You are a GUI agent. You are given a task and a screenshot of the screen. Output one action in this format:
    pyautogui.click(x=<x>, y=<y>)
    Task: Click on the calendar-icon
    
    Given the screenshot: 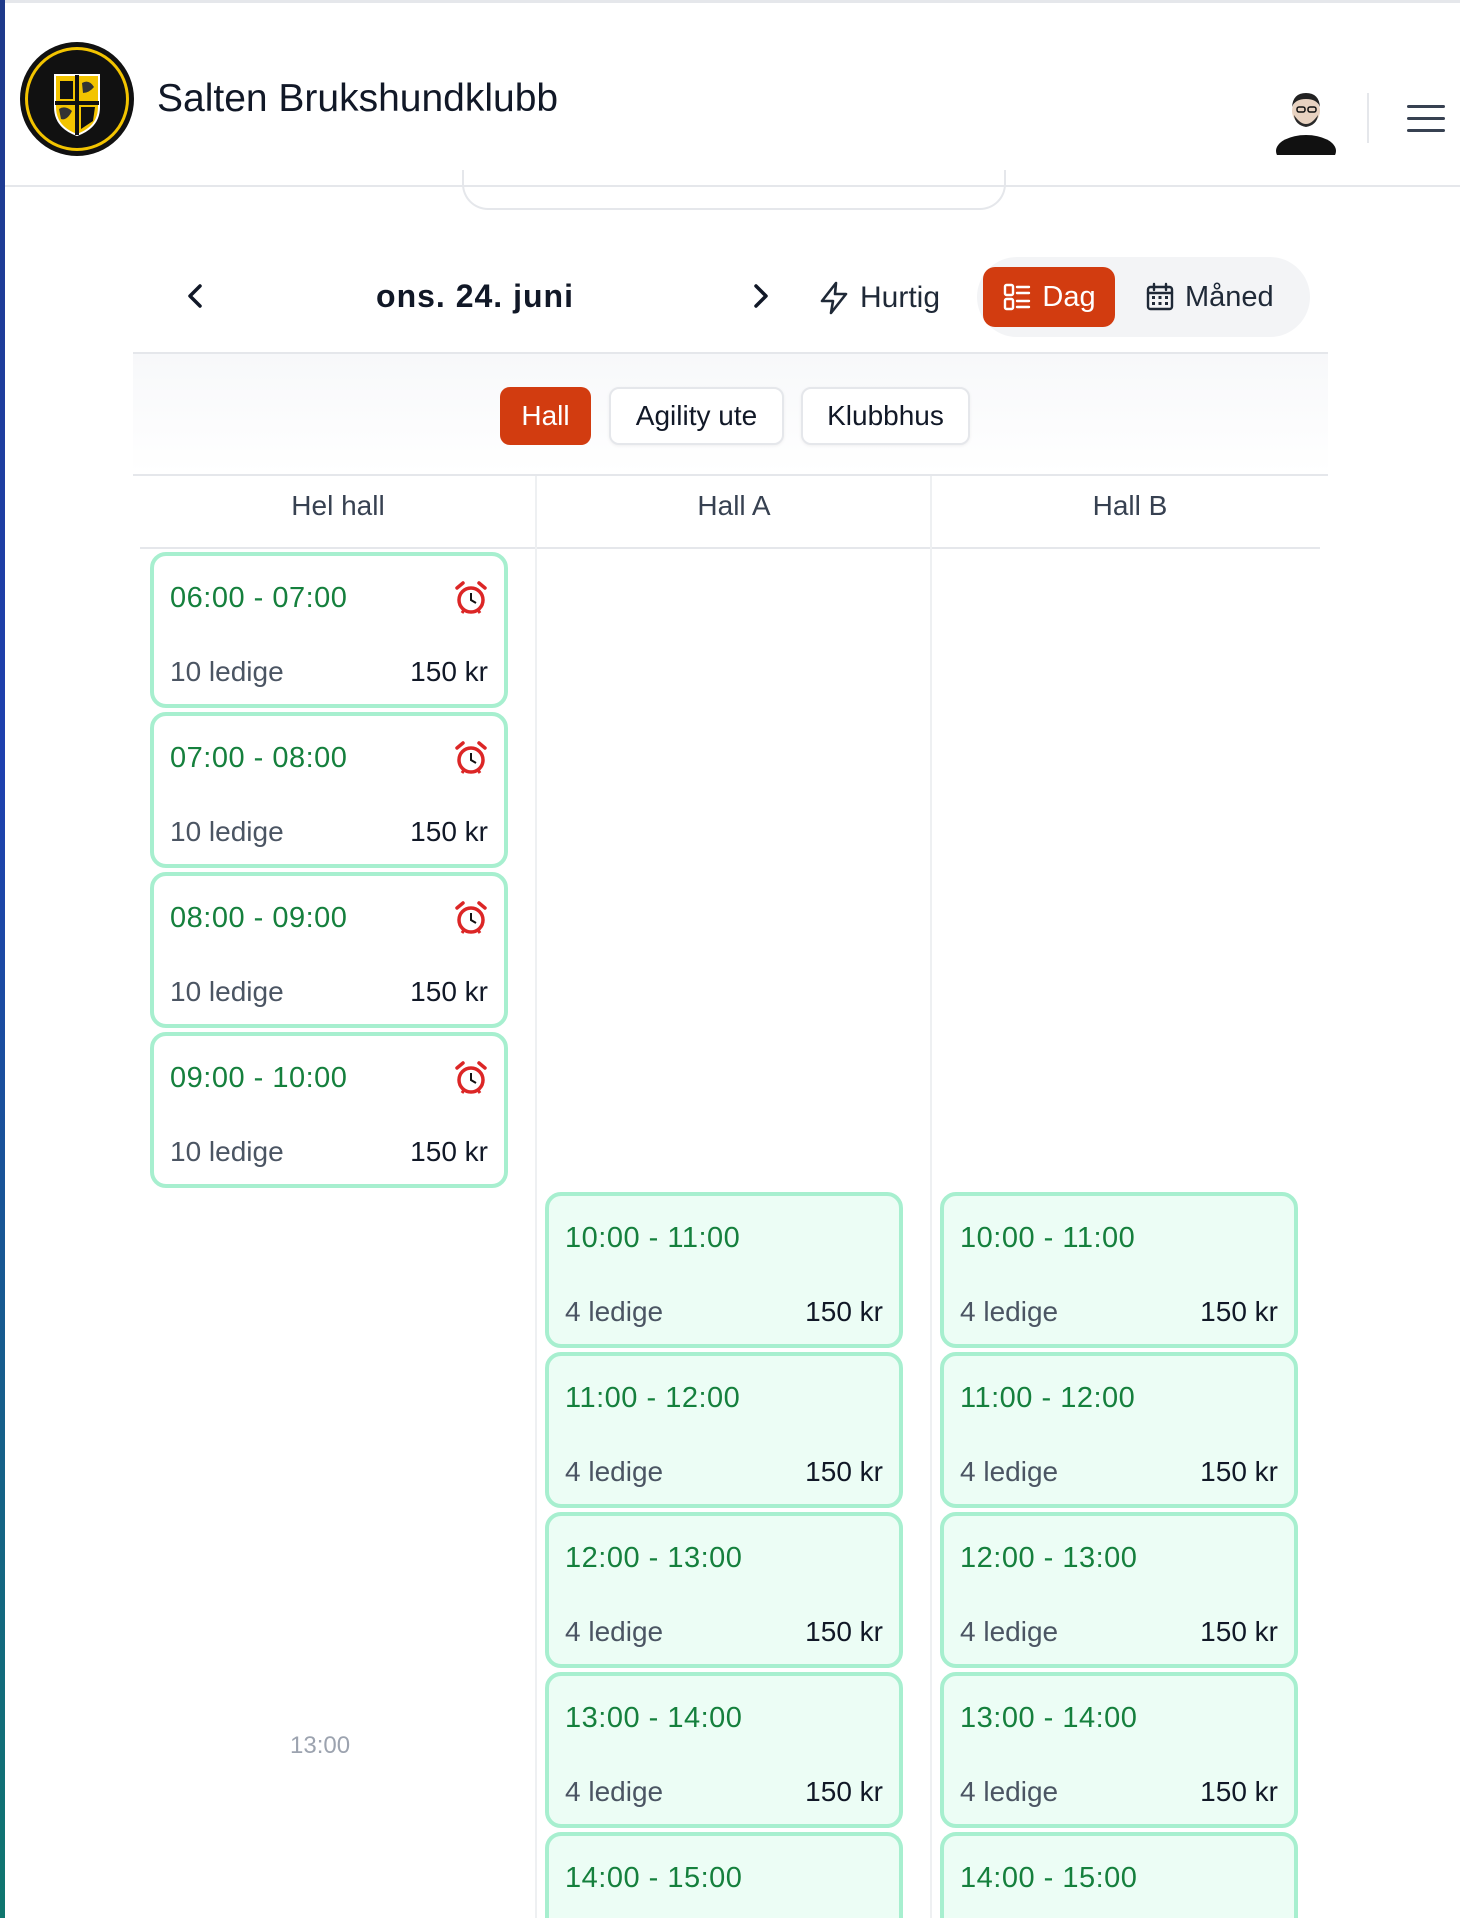 What is the action you would take?
    pyautogui.click(x=1160, y=296)
    